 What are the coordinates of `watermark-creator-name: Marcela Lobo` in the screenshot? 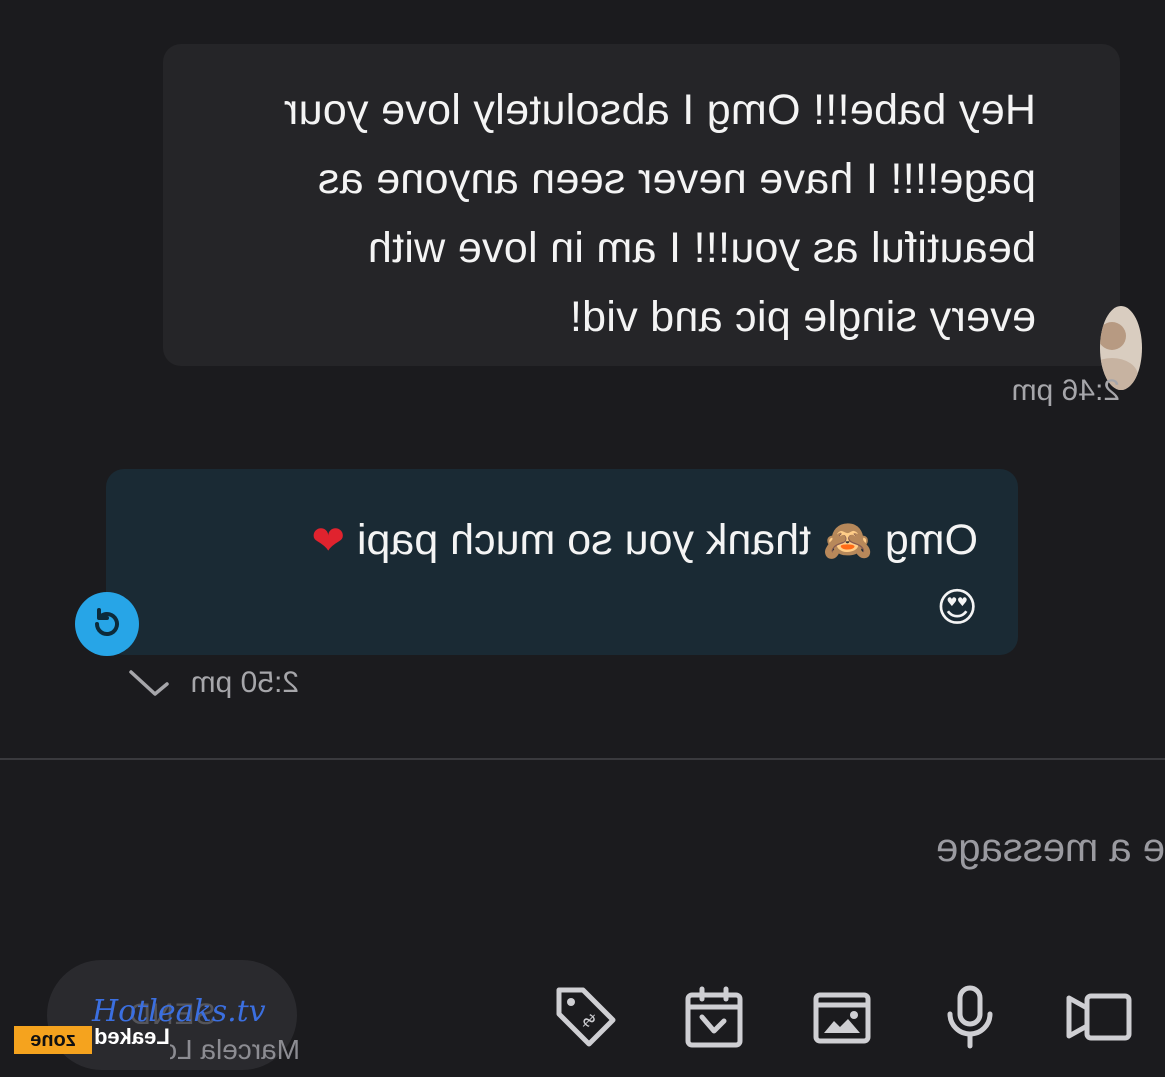 It's located at (235, 1049).